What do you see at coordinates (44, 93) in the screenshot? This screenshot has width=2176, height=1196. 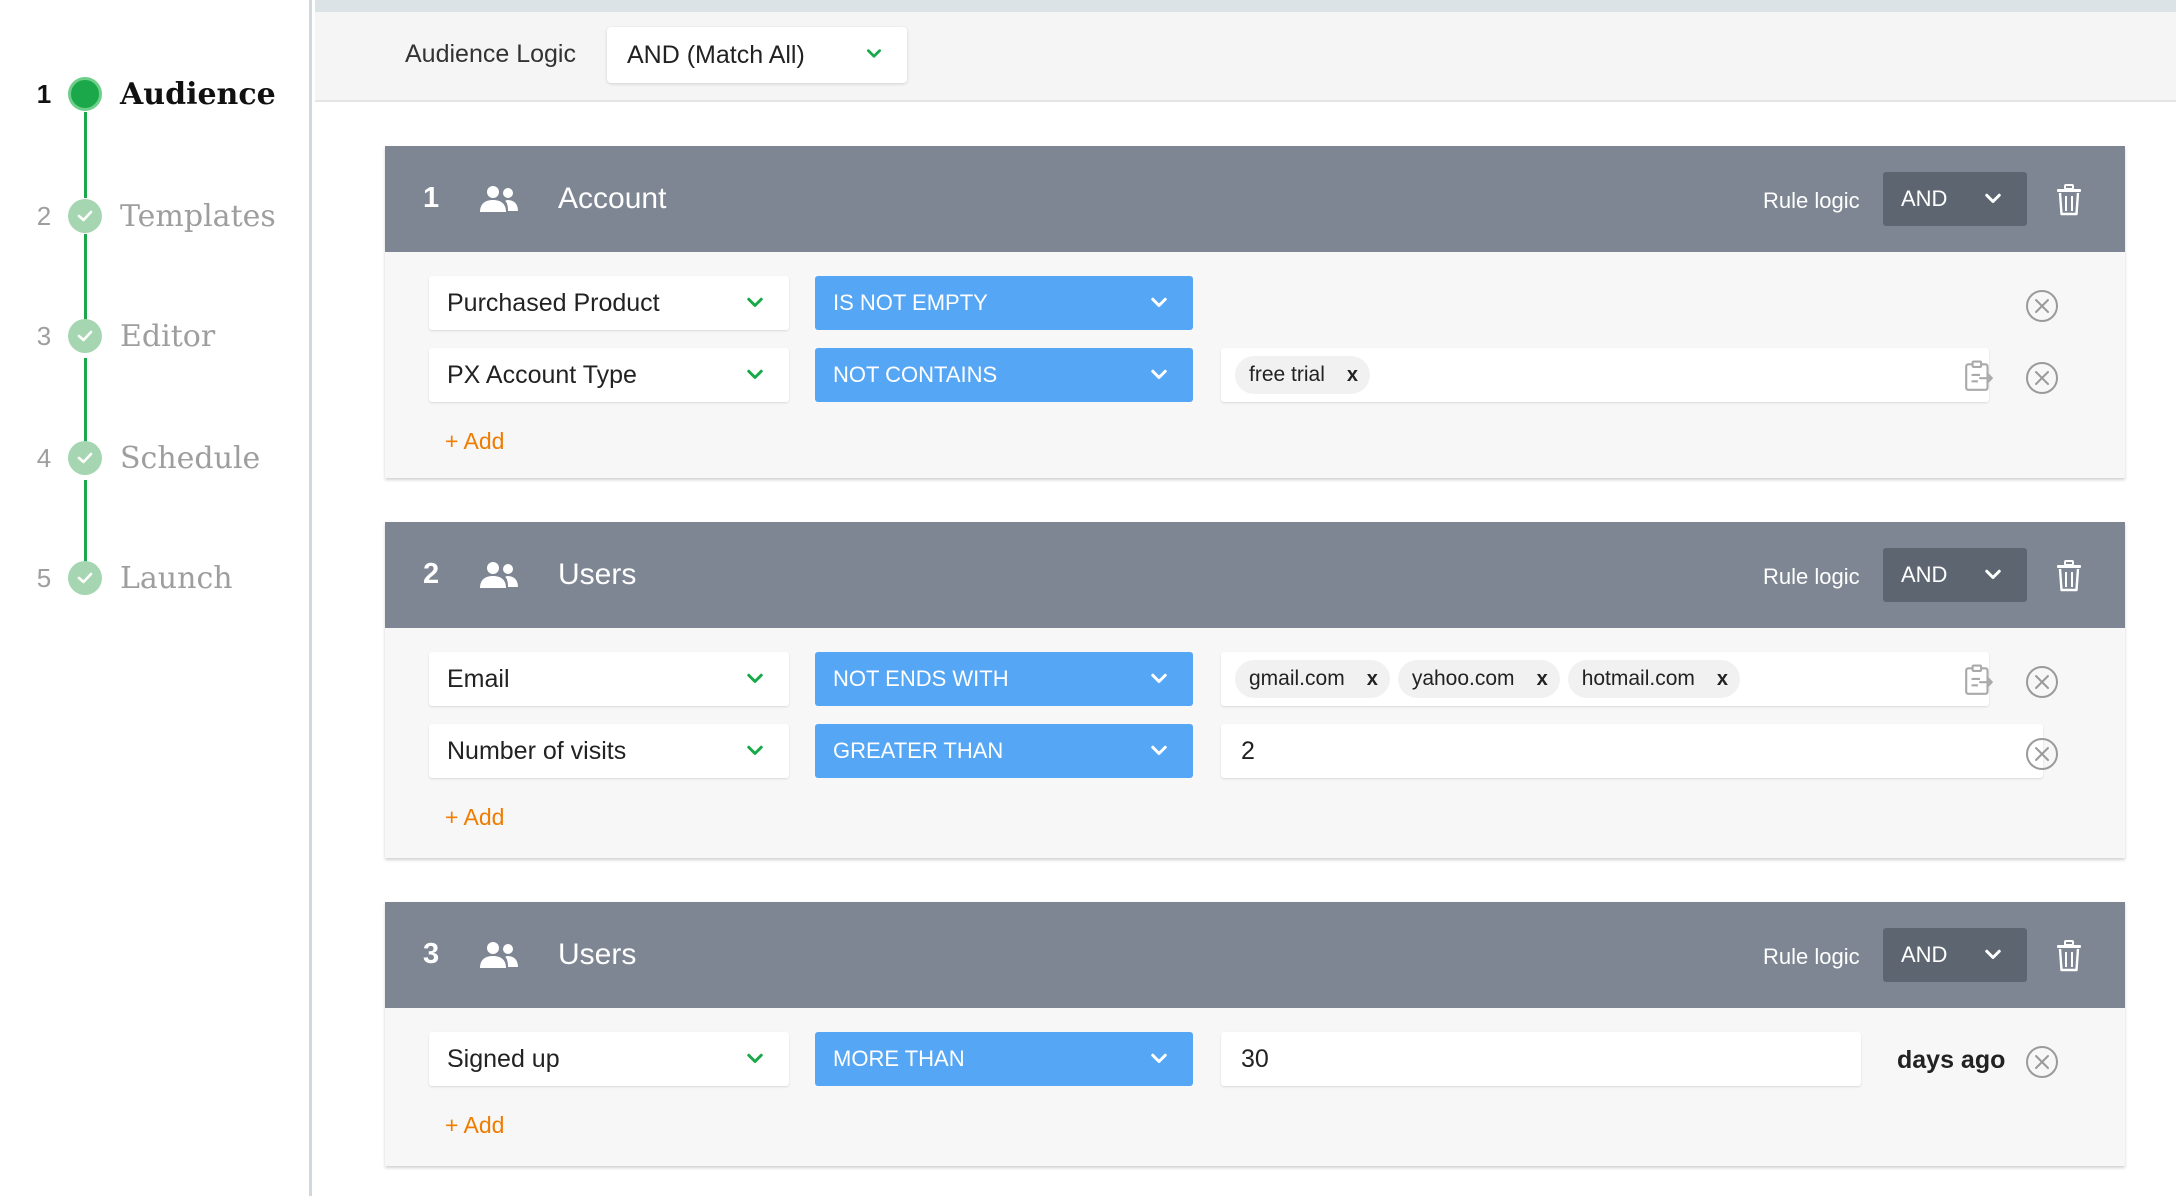 I see `step-number: 1` at bounding box center [44, 93].